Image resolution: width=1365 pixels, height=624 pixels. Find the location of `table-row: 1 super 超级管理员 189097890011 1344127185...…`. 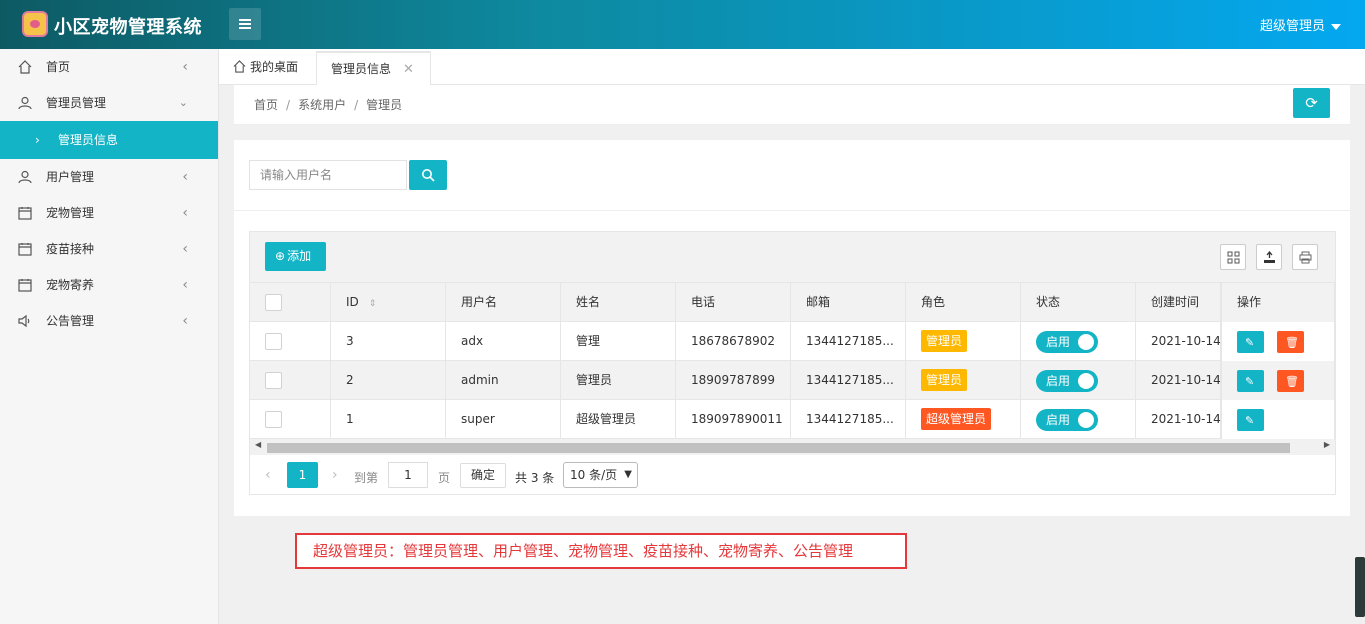

table-row: 1 super 超级管理员 189097890011 1344127185...… is located at coordinates (792, 419).